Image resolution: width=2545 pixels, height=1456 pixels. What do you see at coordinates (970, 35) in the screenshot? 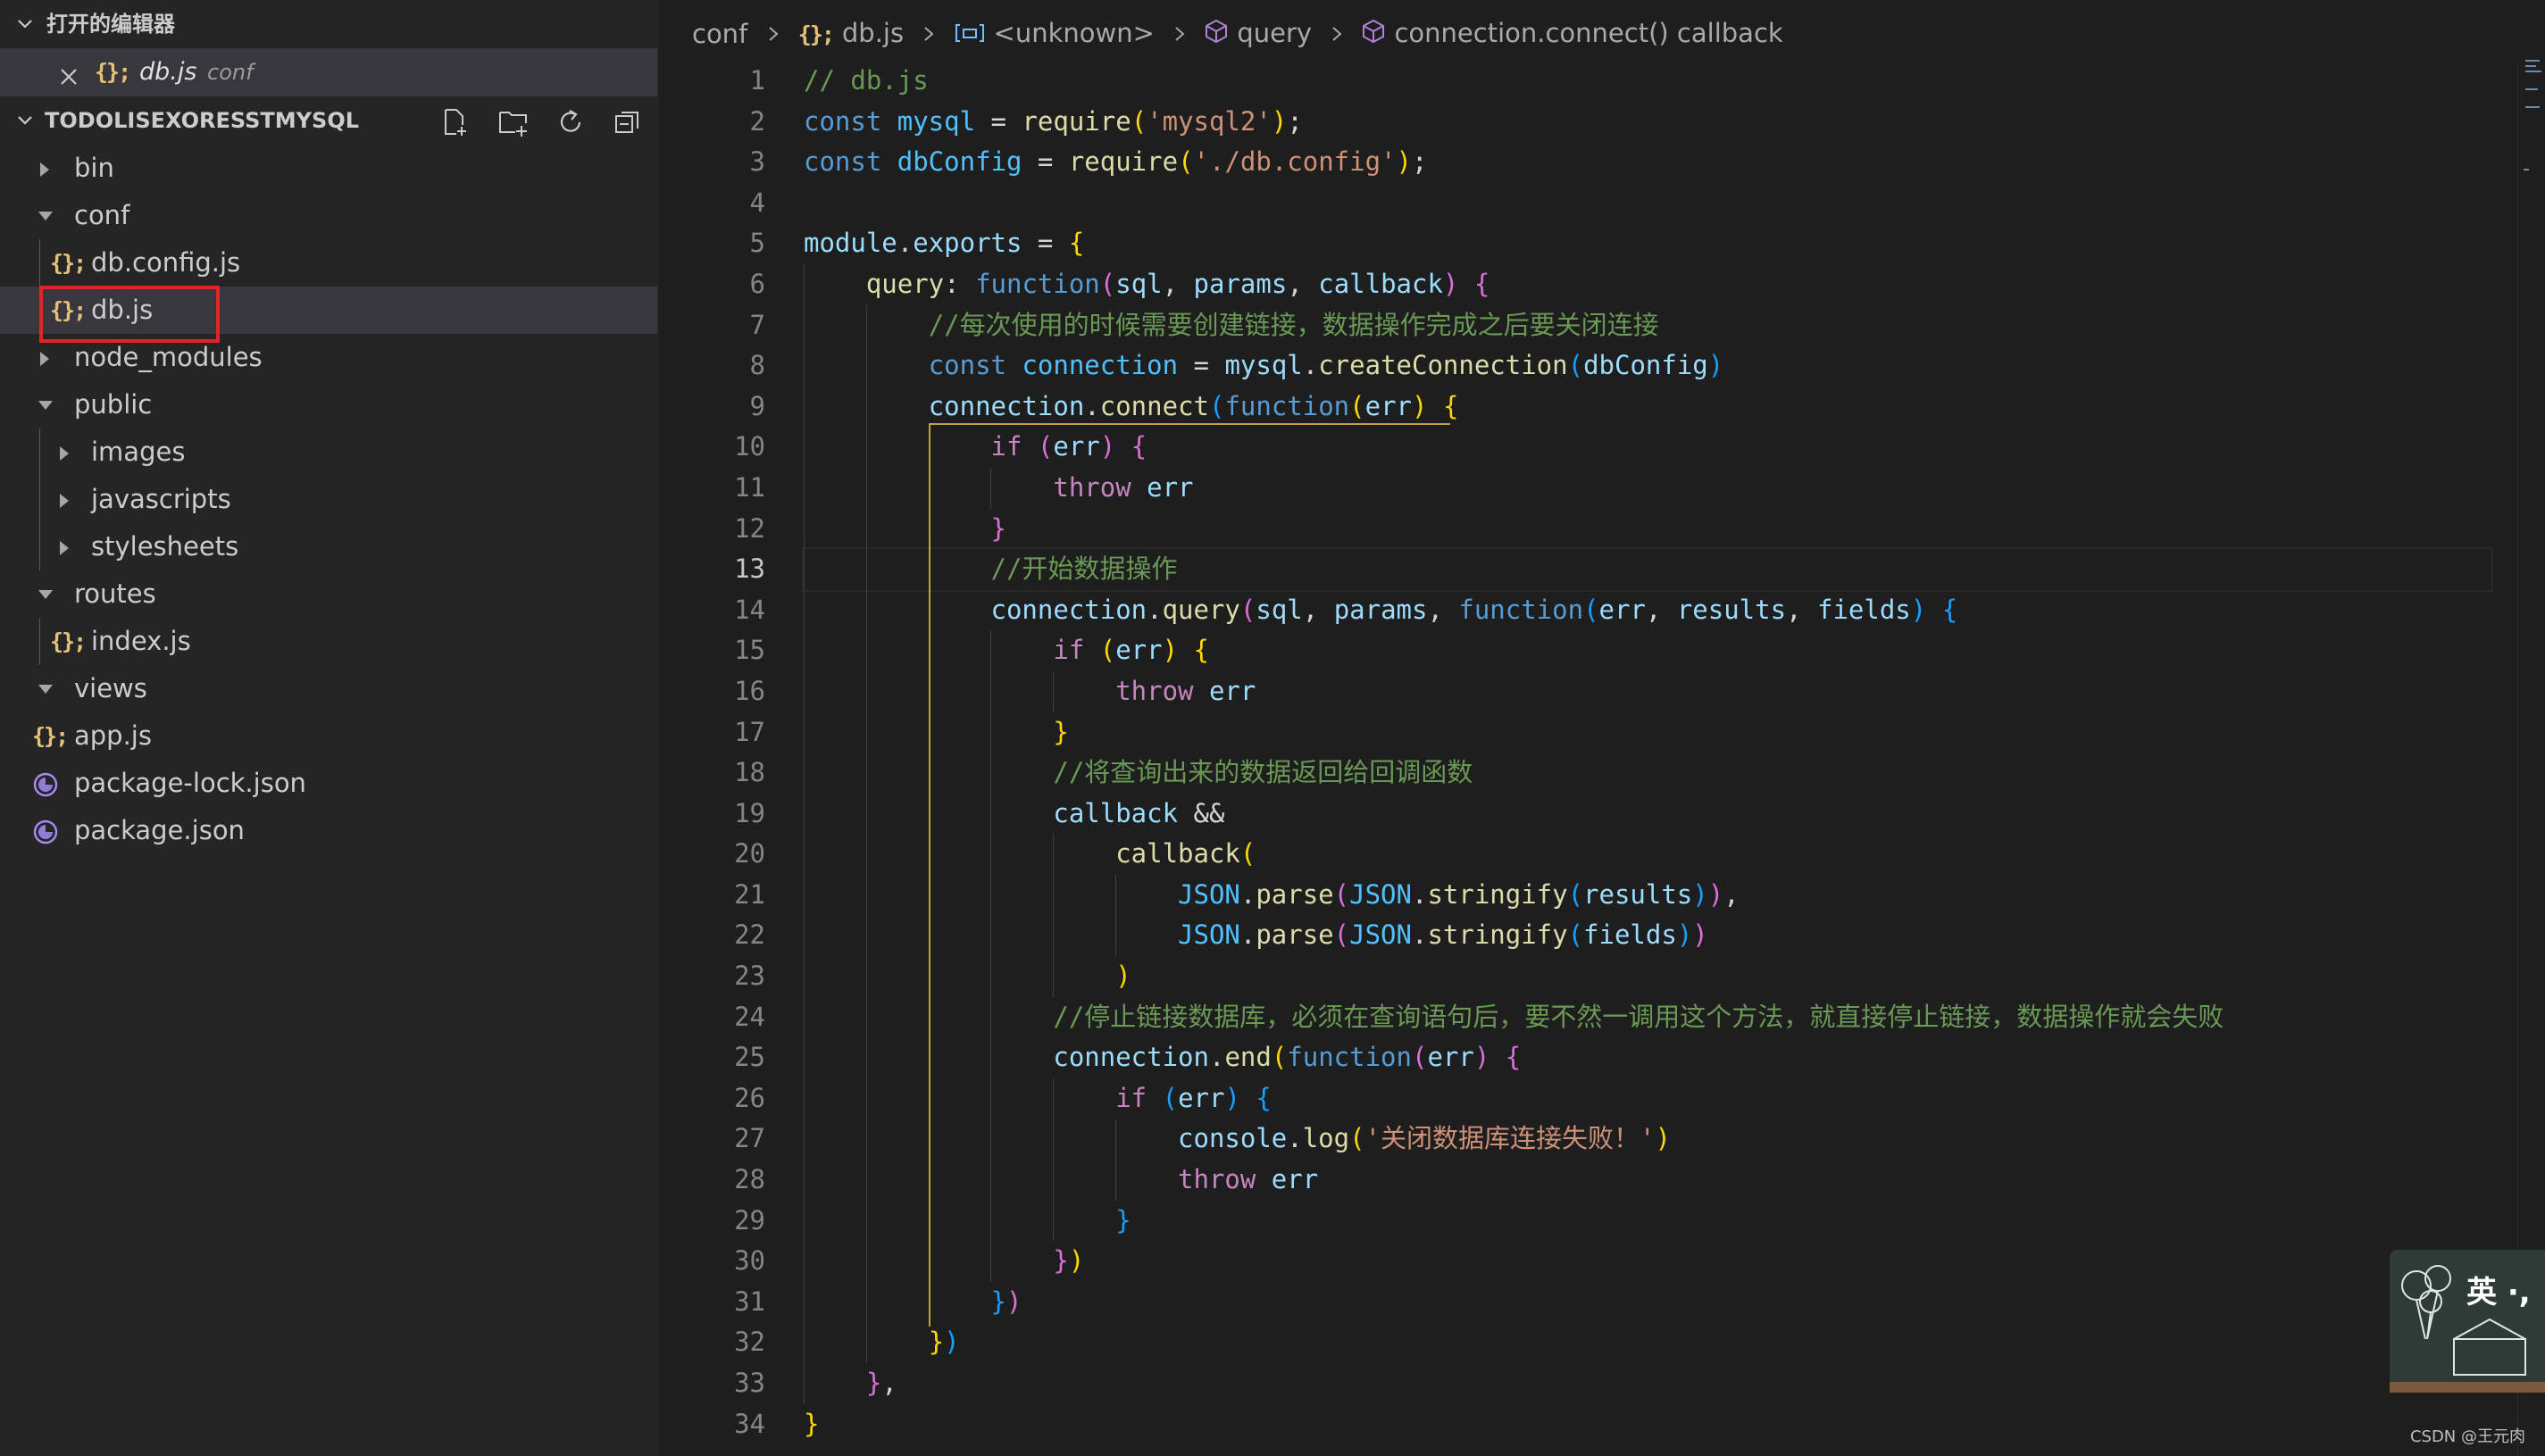
I see `variable-symbol-icon` at bounding box center [970, 35].